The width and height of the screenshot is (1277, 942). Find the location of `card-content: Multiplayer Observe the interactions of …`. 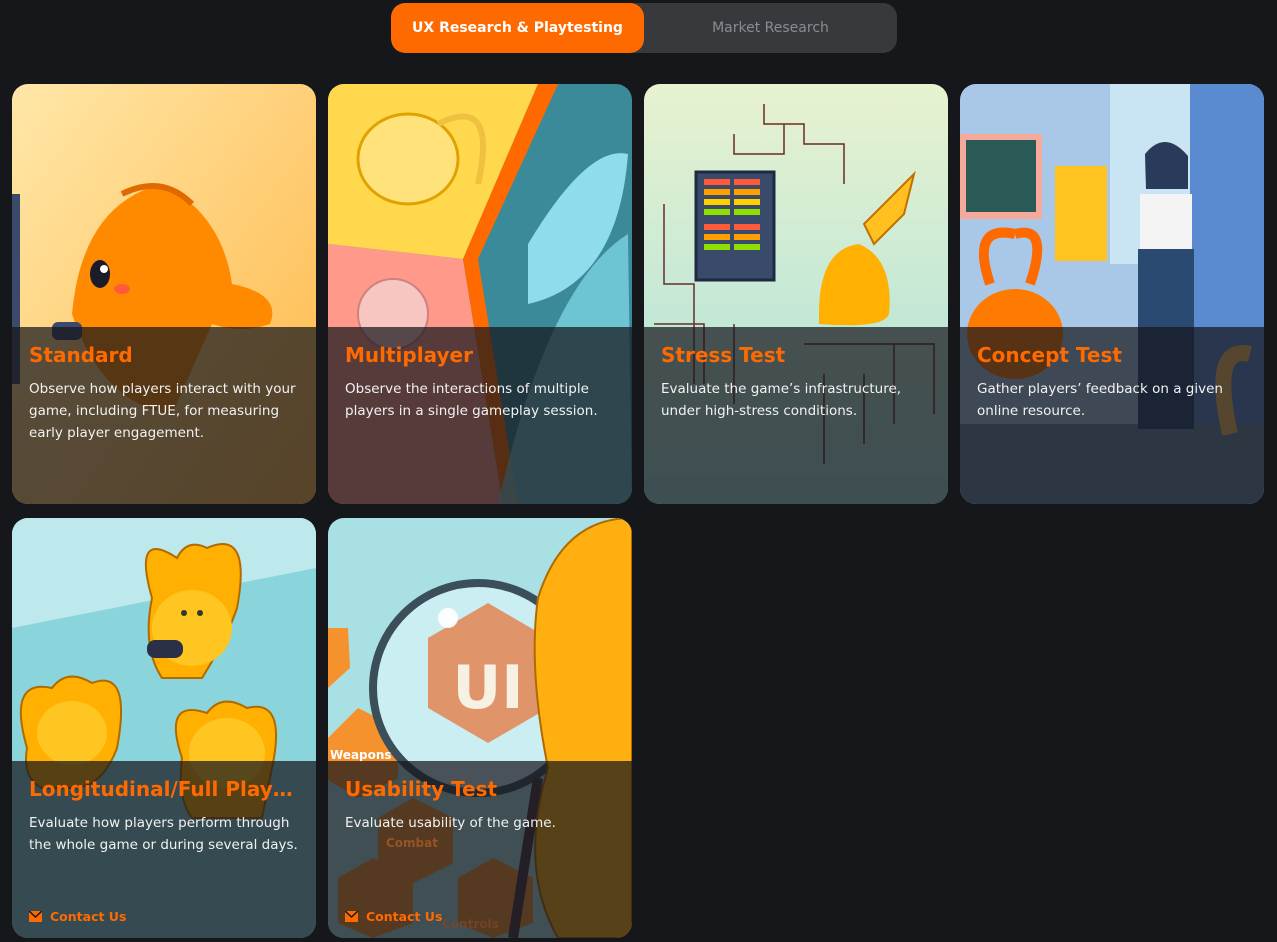

card-content: Multiplayer Observe the interactions of … is located at coordinates (480, 415).